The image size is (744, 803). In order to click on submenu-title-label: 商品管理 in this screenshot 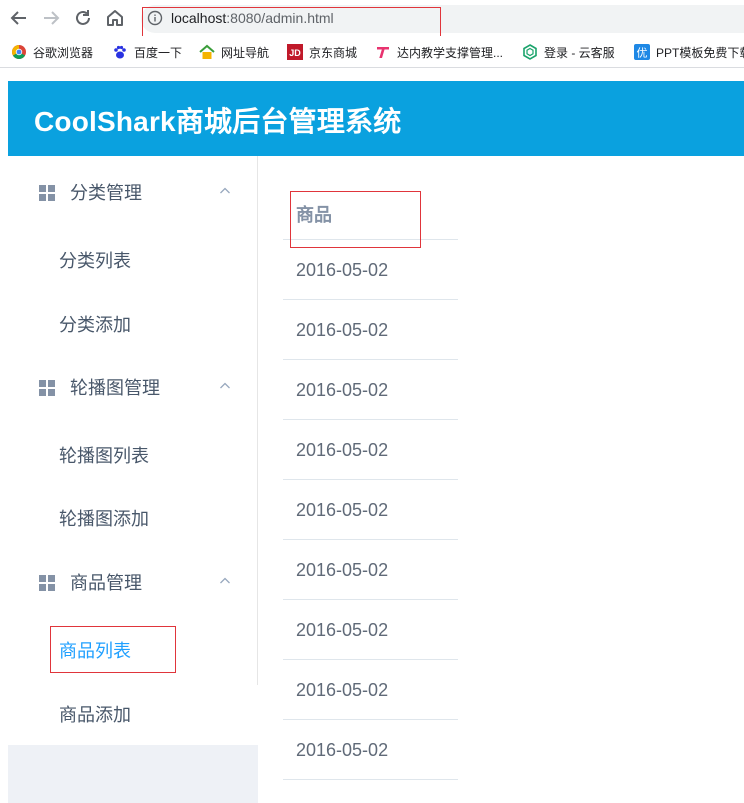, I will do `click(106, 583)`.